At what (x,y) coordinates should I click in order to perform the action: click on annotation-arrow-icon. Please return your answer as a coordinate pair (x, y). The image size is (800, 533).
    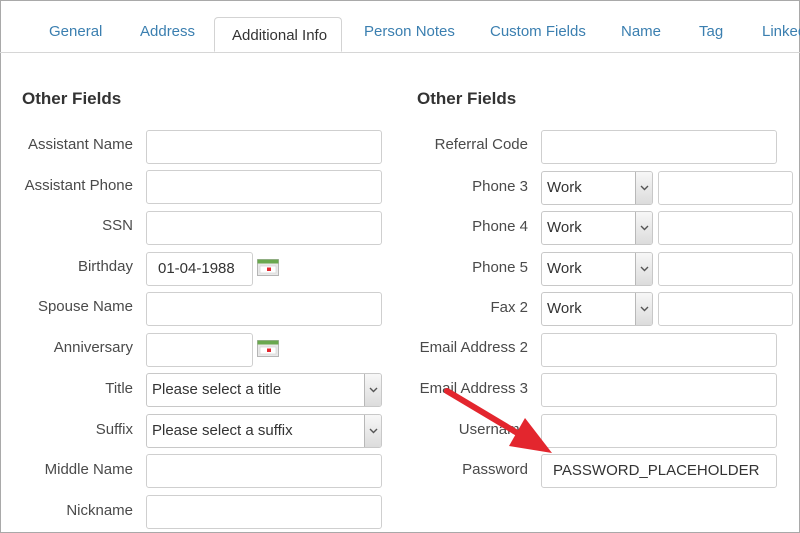
    Looking at the image, I should click on (498, 420).